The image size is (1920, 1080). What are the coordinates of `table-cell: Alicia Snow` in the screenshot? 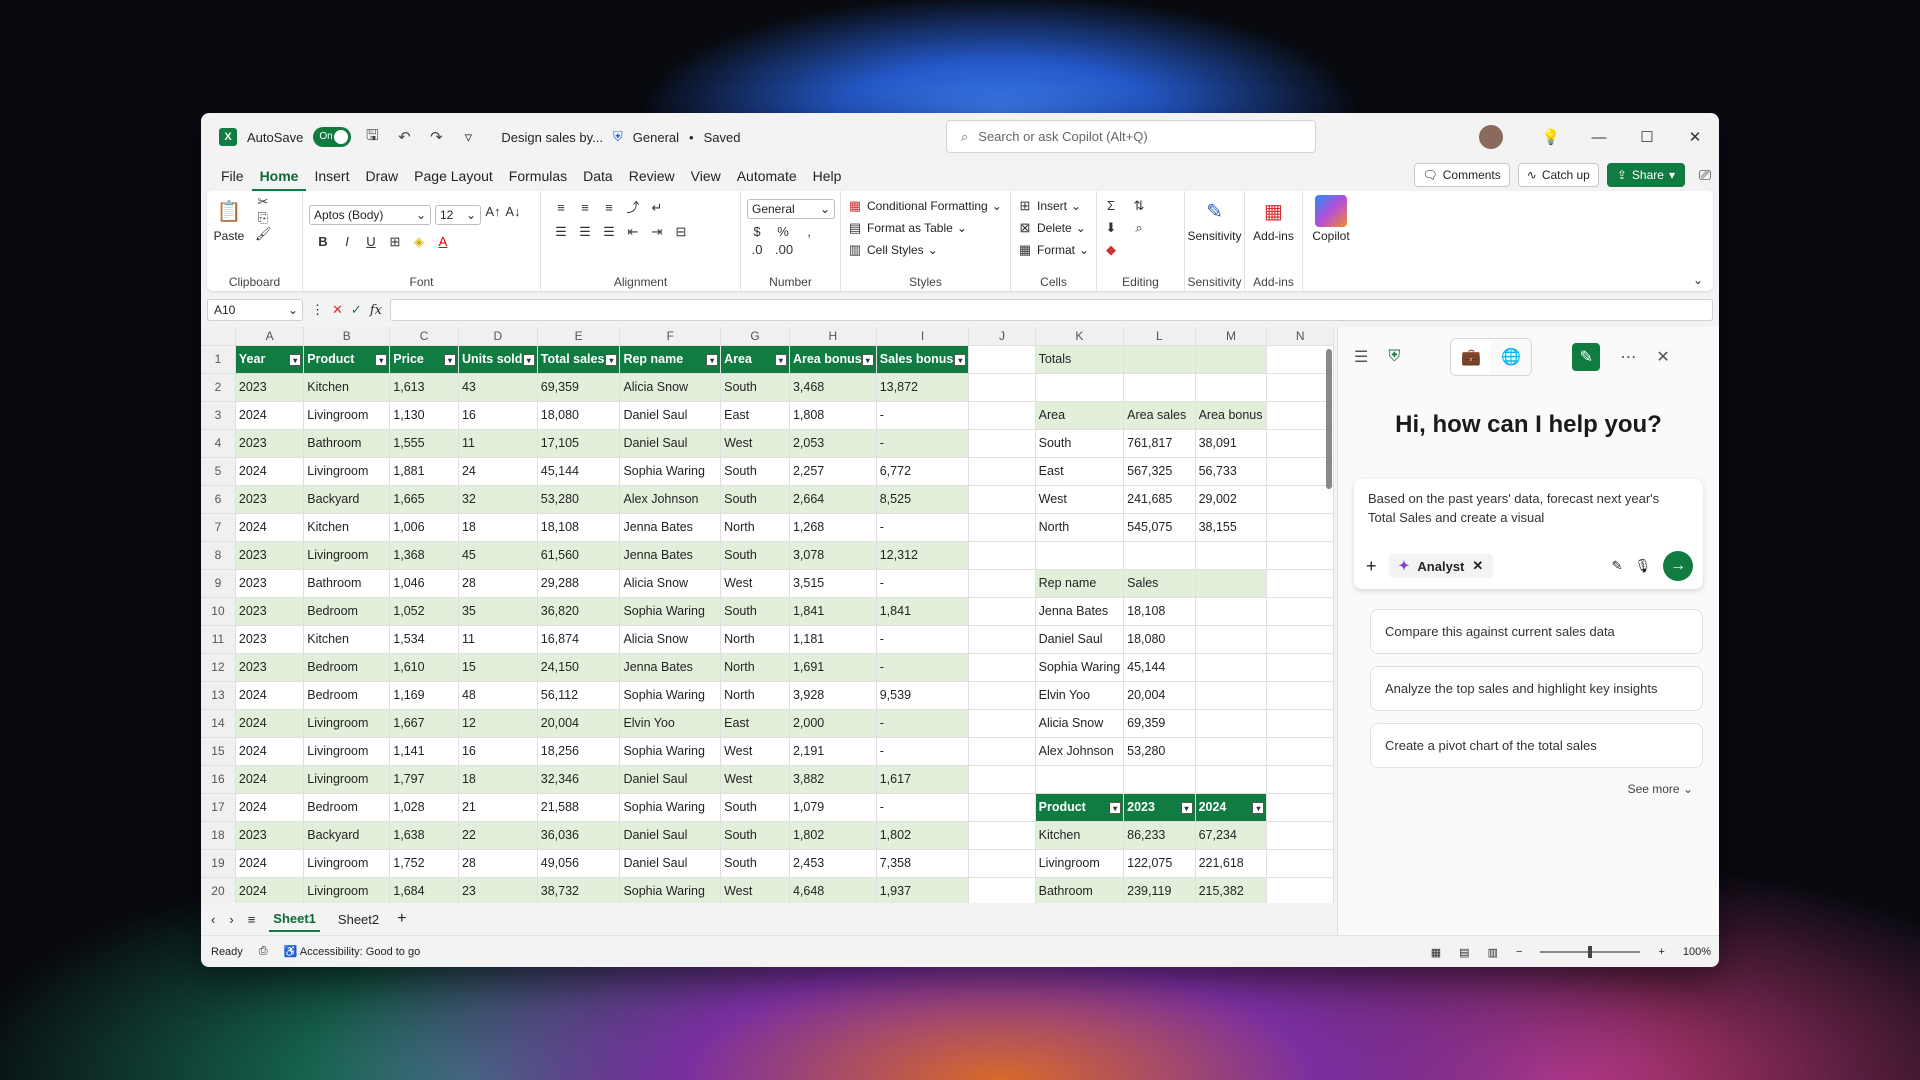 It's located at (670, 639).